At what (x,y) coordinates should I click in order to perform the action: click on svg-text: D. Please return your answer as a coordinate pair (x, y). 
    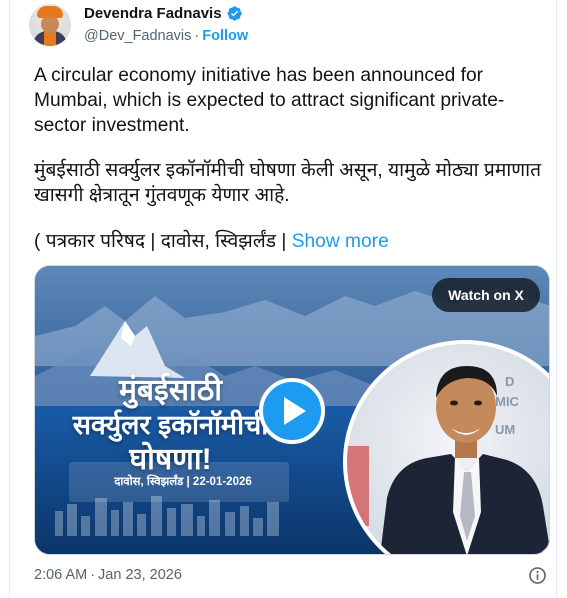
    Looking at the image, I should click on (509, 381).